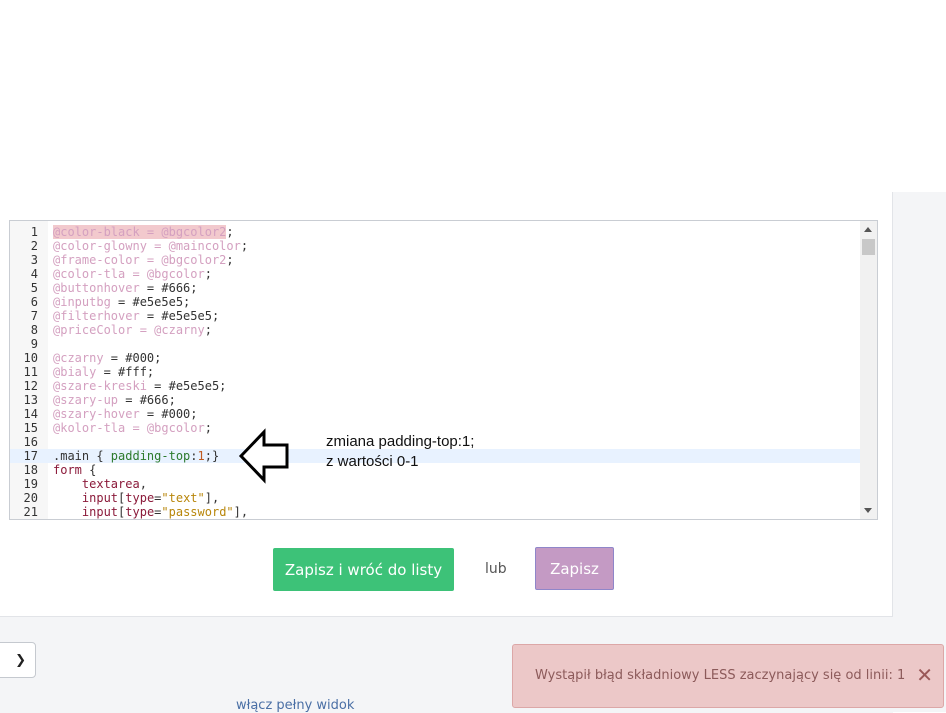 This screenshot has width=946, height=713. Describe the element at coordinates (86, 400) in the screenshot. I see `code-token: @szary-up` at that location.